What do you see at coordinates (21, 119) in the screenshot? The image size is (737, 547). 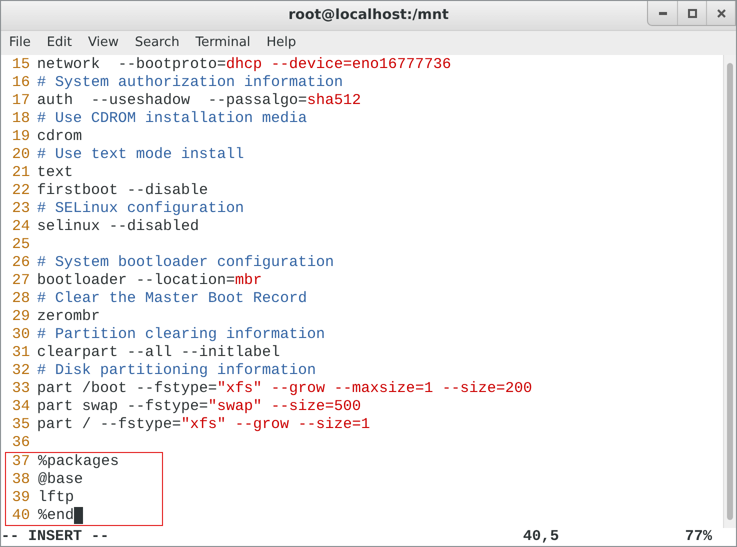 I see `line-number: 18` at bounding box center [21, 119].